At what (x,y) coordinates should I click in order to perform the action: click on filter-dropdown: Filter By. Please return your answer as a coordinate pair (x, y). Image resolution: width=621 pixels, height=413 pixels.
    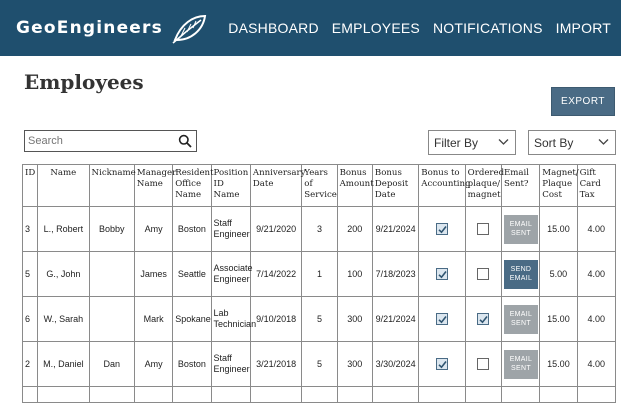
    Looking at the image, I should click on (472, 142).